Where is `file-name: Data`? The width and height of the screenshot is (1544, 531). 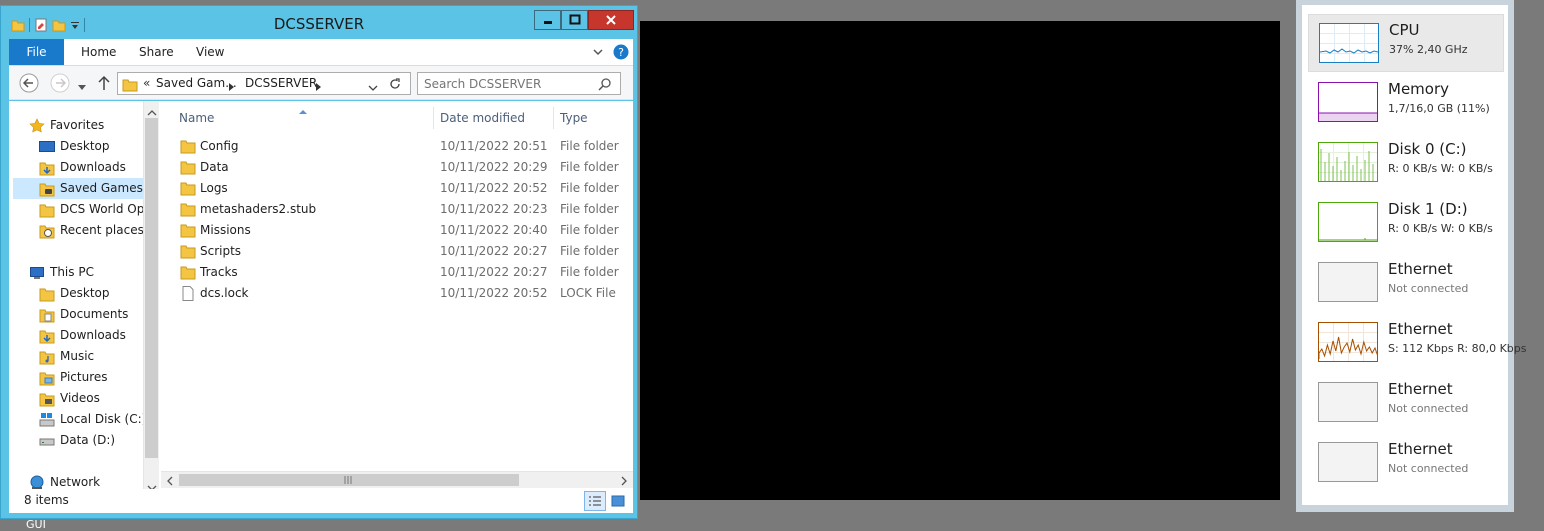 file-name: Data is located at coordinates (214, 167).